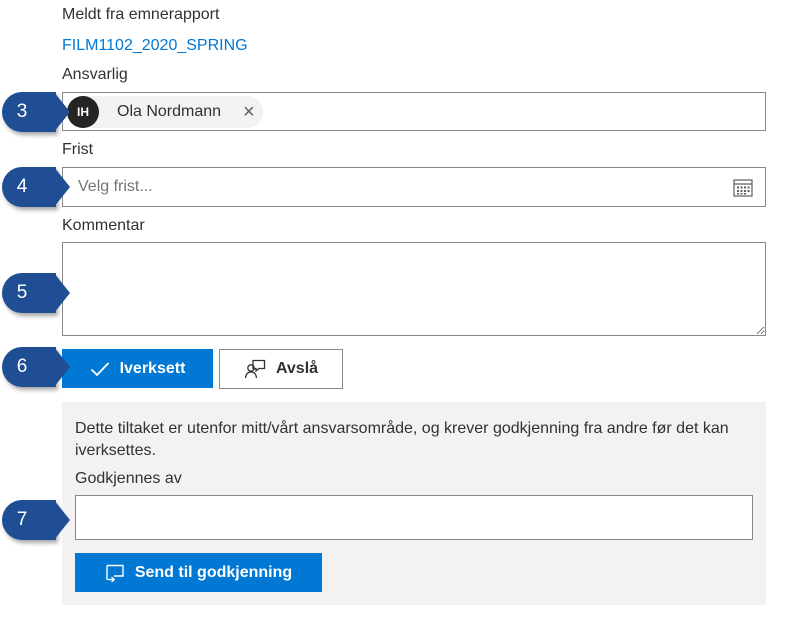  I want to click on send-approval-icon, so click(115, 573).